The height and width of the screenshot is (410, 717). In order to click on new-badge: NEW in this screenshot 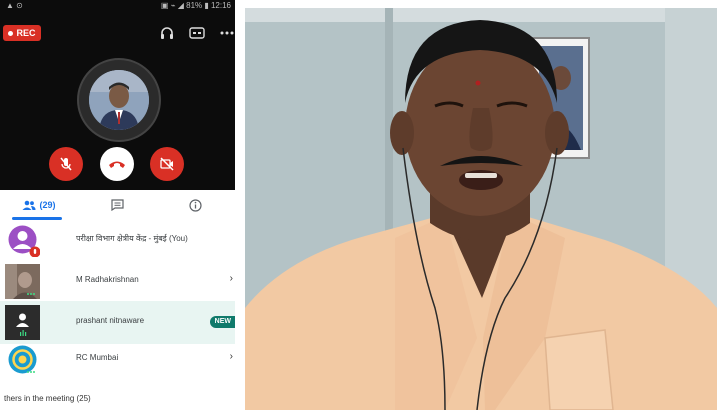, I will do `click(222, 322)`.